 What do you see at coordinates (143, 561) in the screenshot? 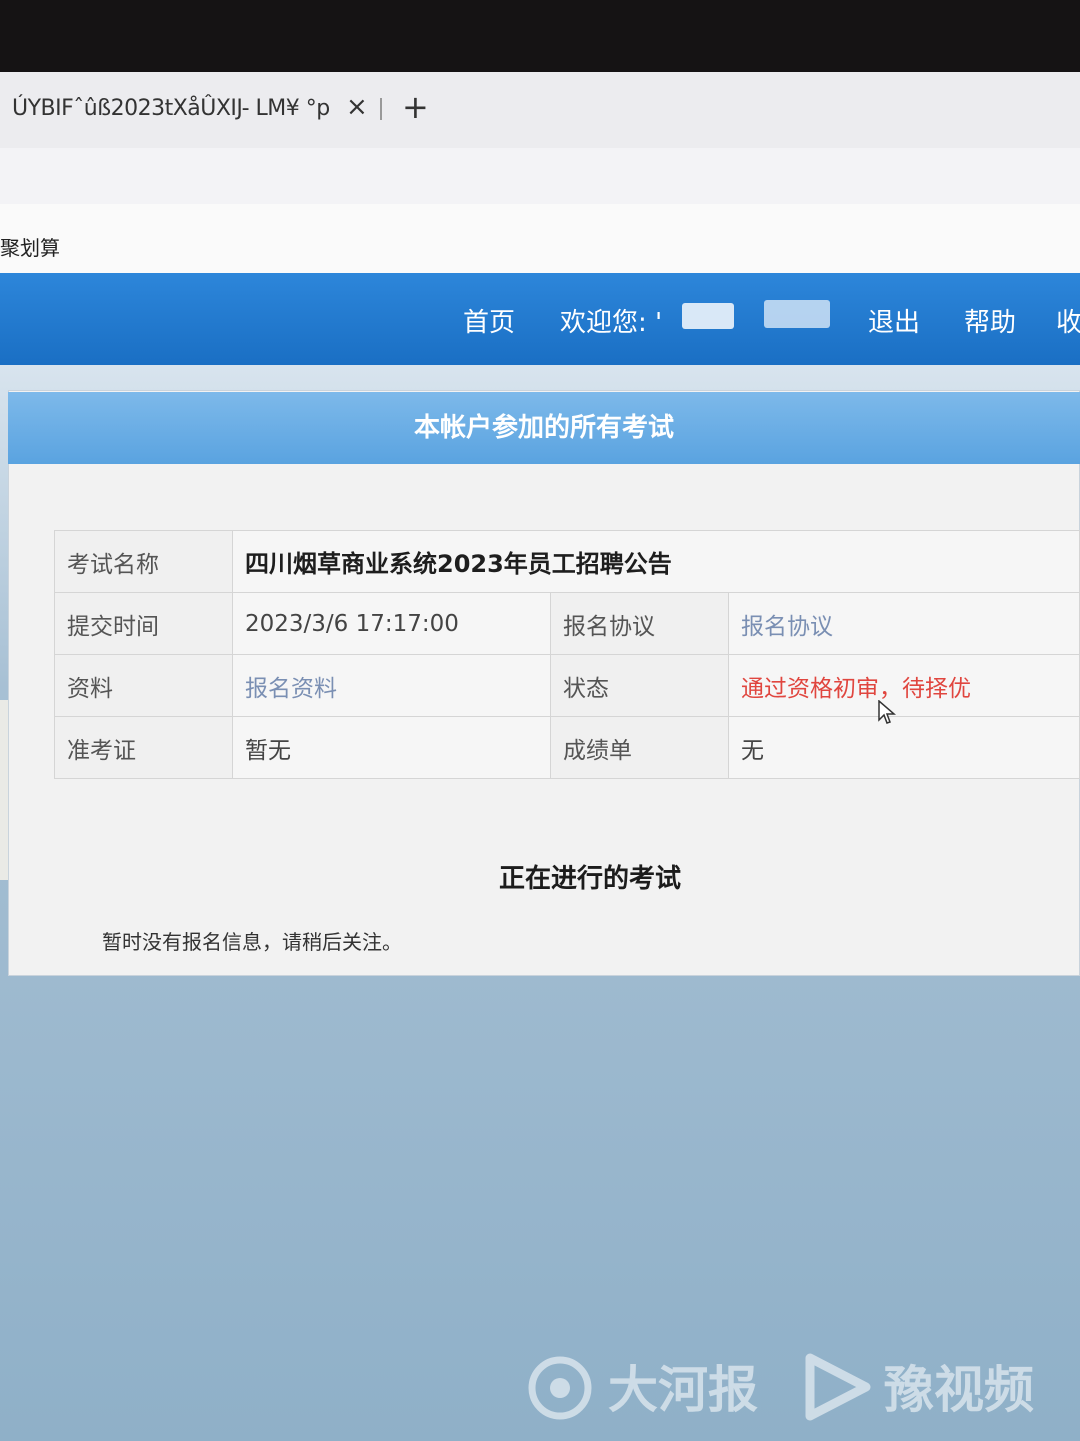
I see `exam-name-label: 考试名称` at bounding box center [143, 561].